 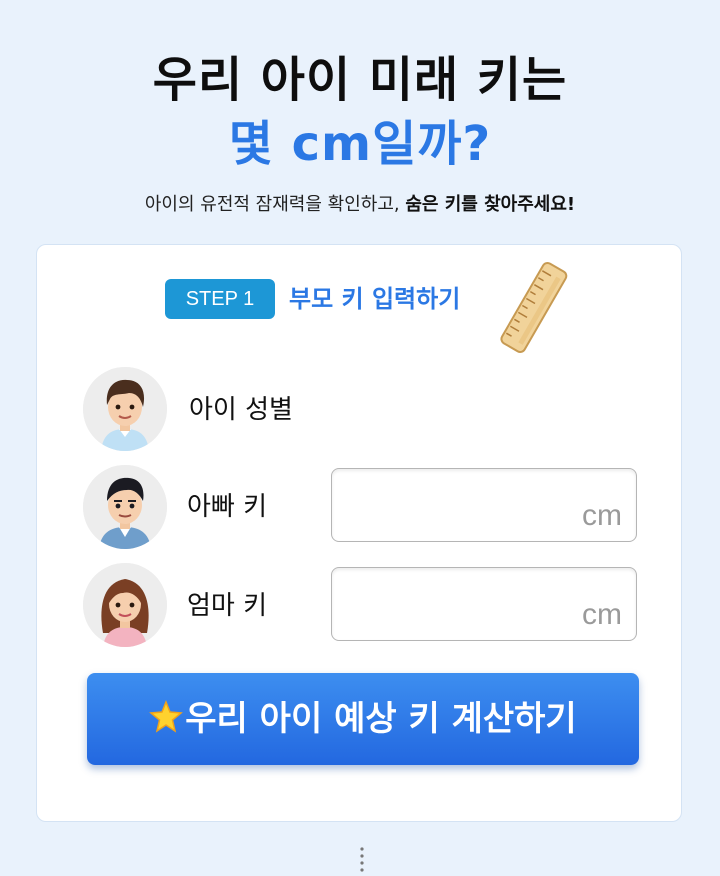 I want to click on mother-height-unit: cm, so click(x=602, y=614).